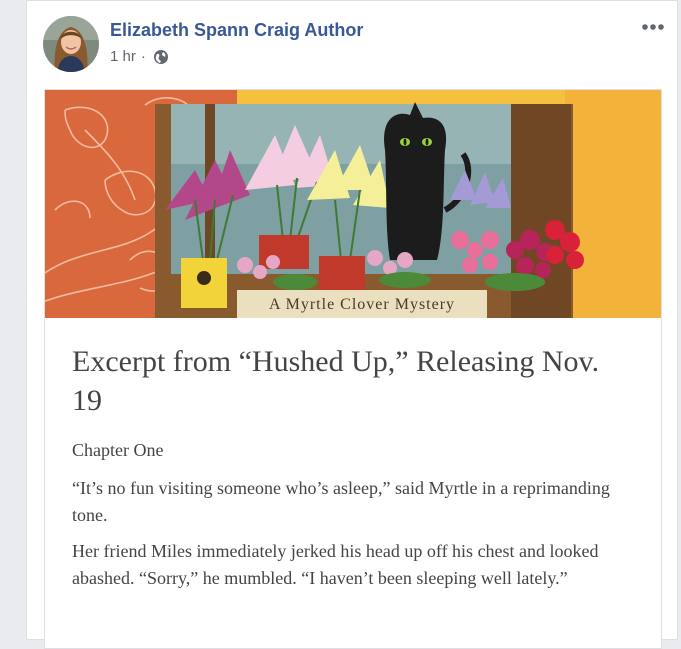 This screenshot has height=649, width=681. I want to click on banner-caption: A Myrtle Clover Mystery, so click(362, 304).